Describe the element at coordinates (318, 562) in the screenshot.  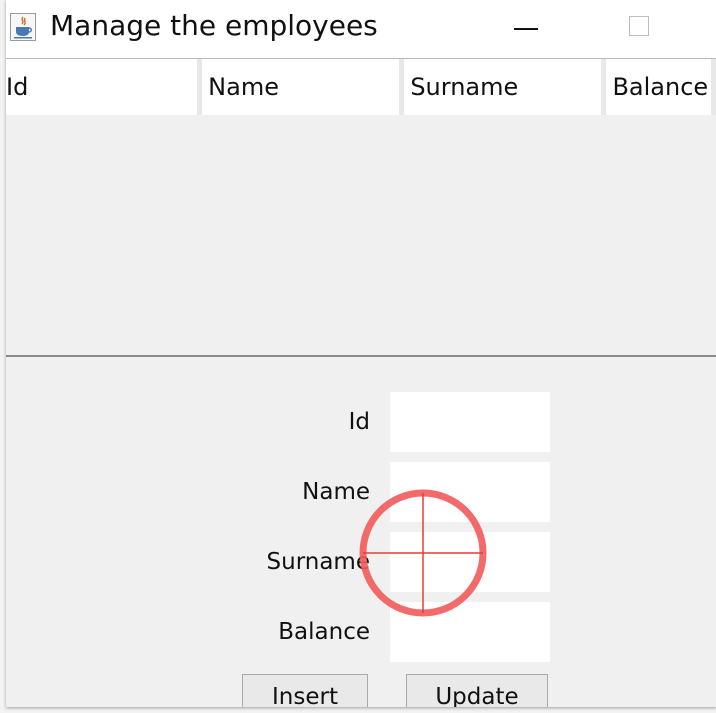
I see `surname-label: Surname` at that location.